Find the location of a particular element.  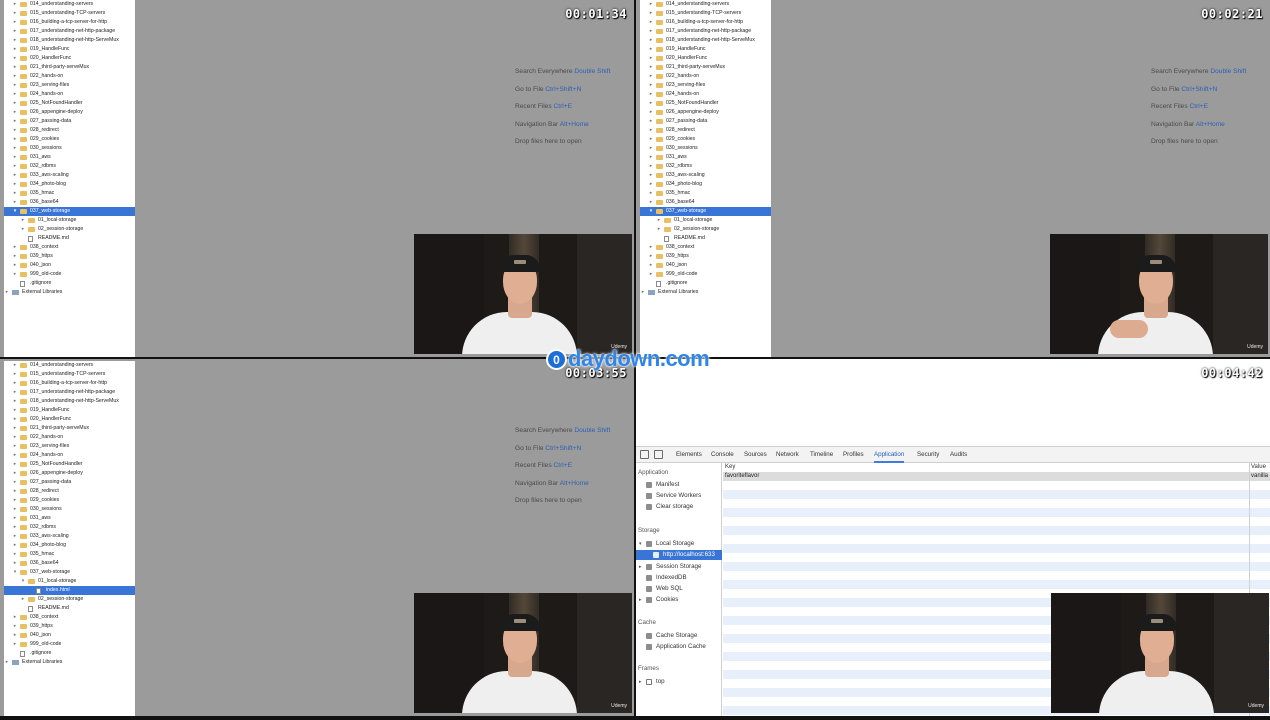

tree-item: ▸ 036_base64 is located at coordinates (69, 563).